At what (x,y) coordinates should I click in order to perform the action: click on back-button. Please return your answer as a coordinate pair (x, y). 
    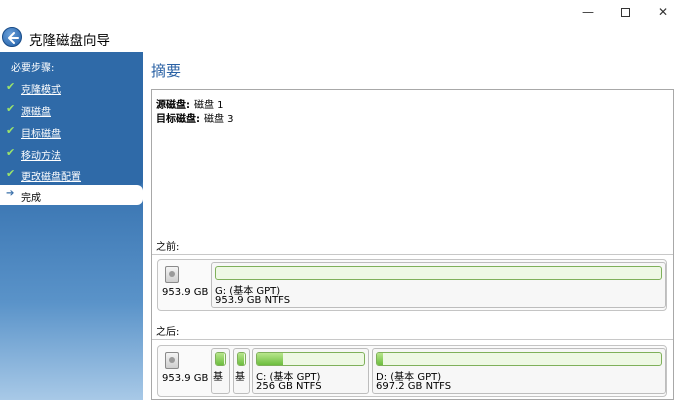
    Looking at the image, I should click on (12, 37).